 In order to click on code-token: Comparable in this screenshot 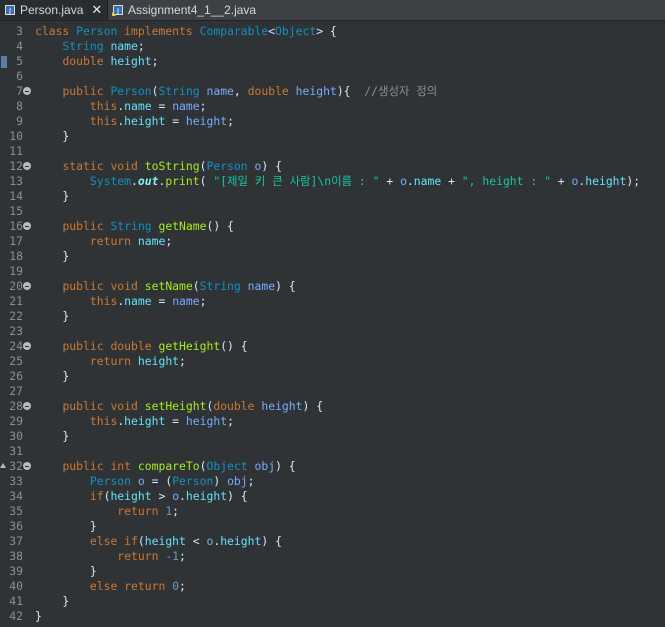, I will do `click(234, 31)`.